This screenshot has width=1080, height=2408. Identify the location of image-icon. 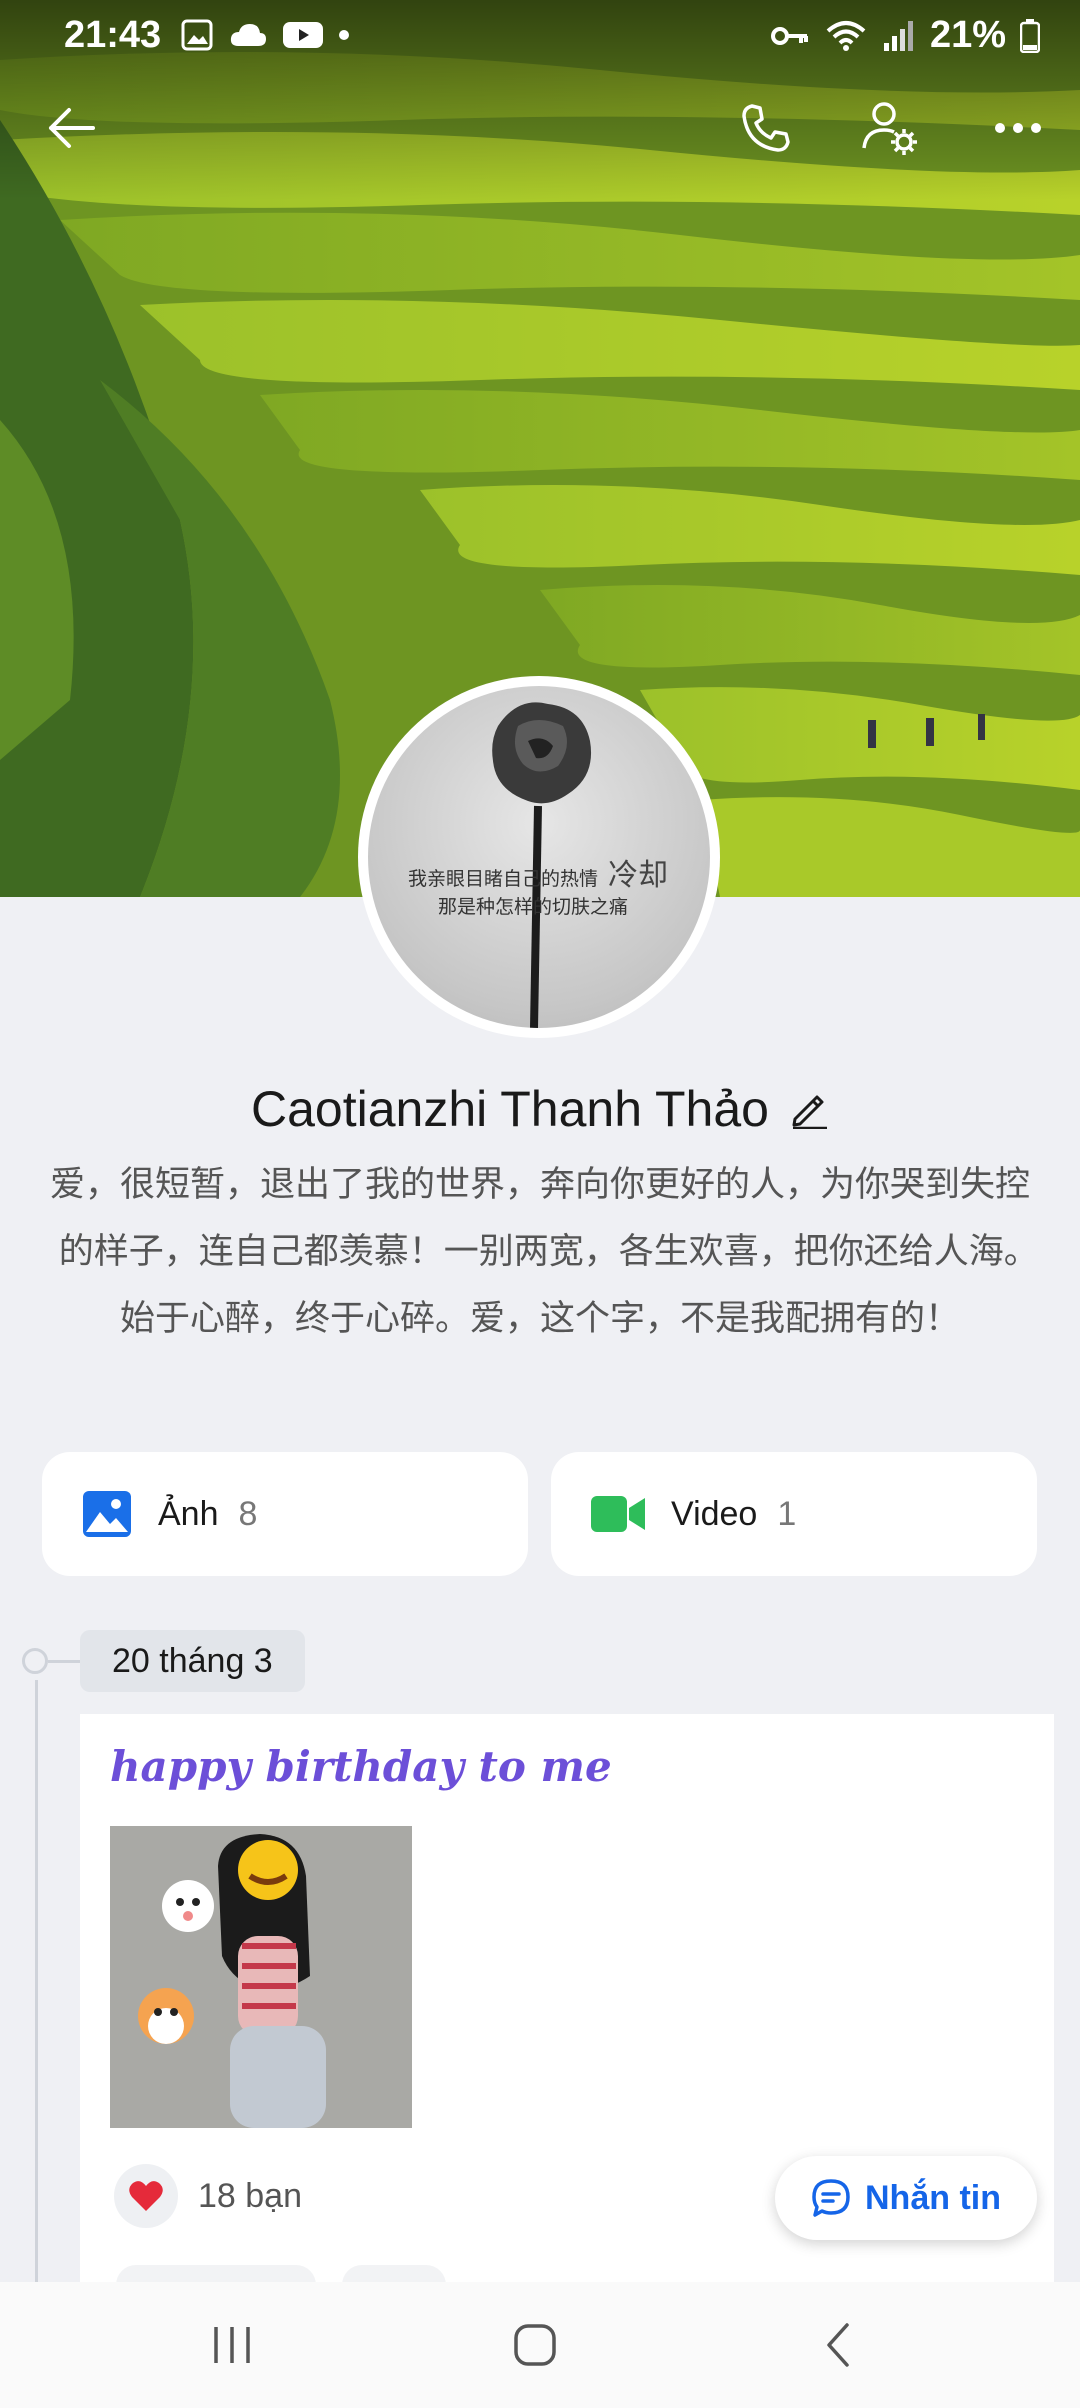
(107, 1514).